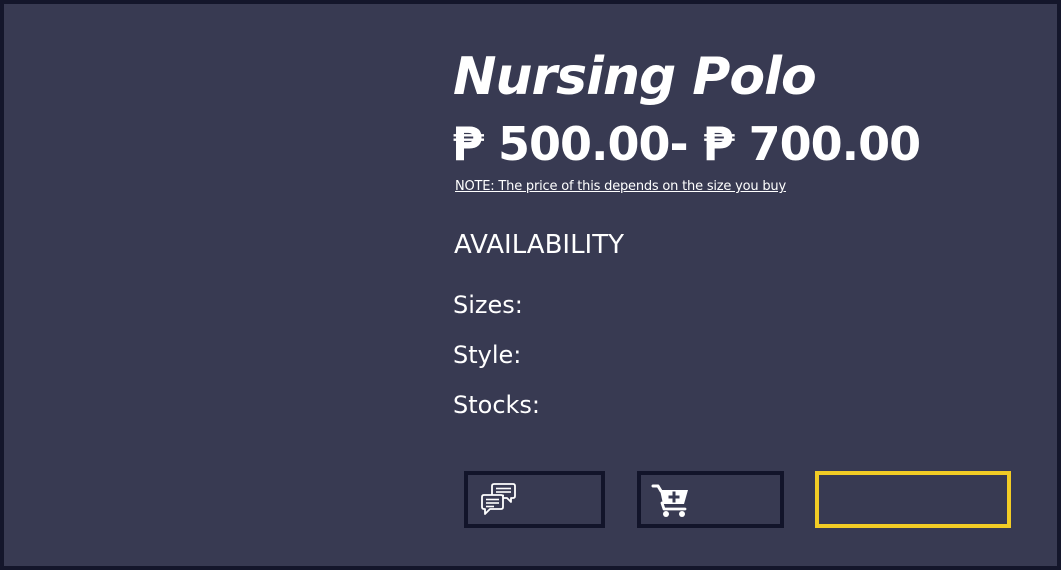 This screenshot has width=1061, height=570. Describe the element at coordinates (487, 355) in the screenshot. I see `style-label: Style:` at that location.